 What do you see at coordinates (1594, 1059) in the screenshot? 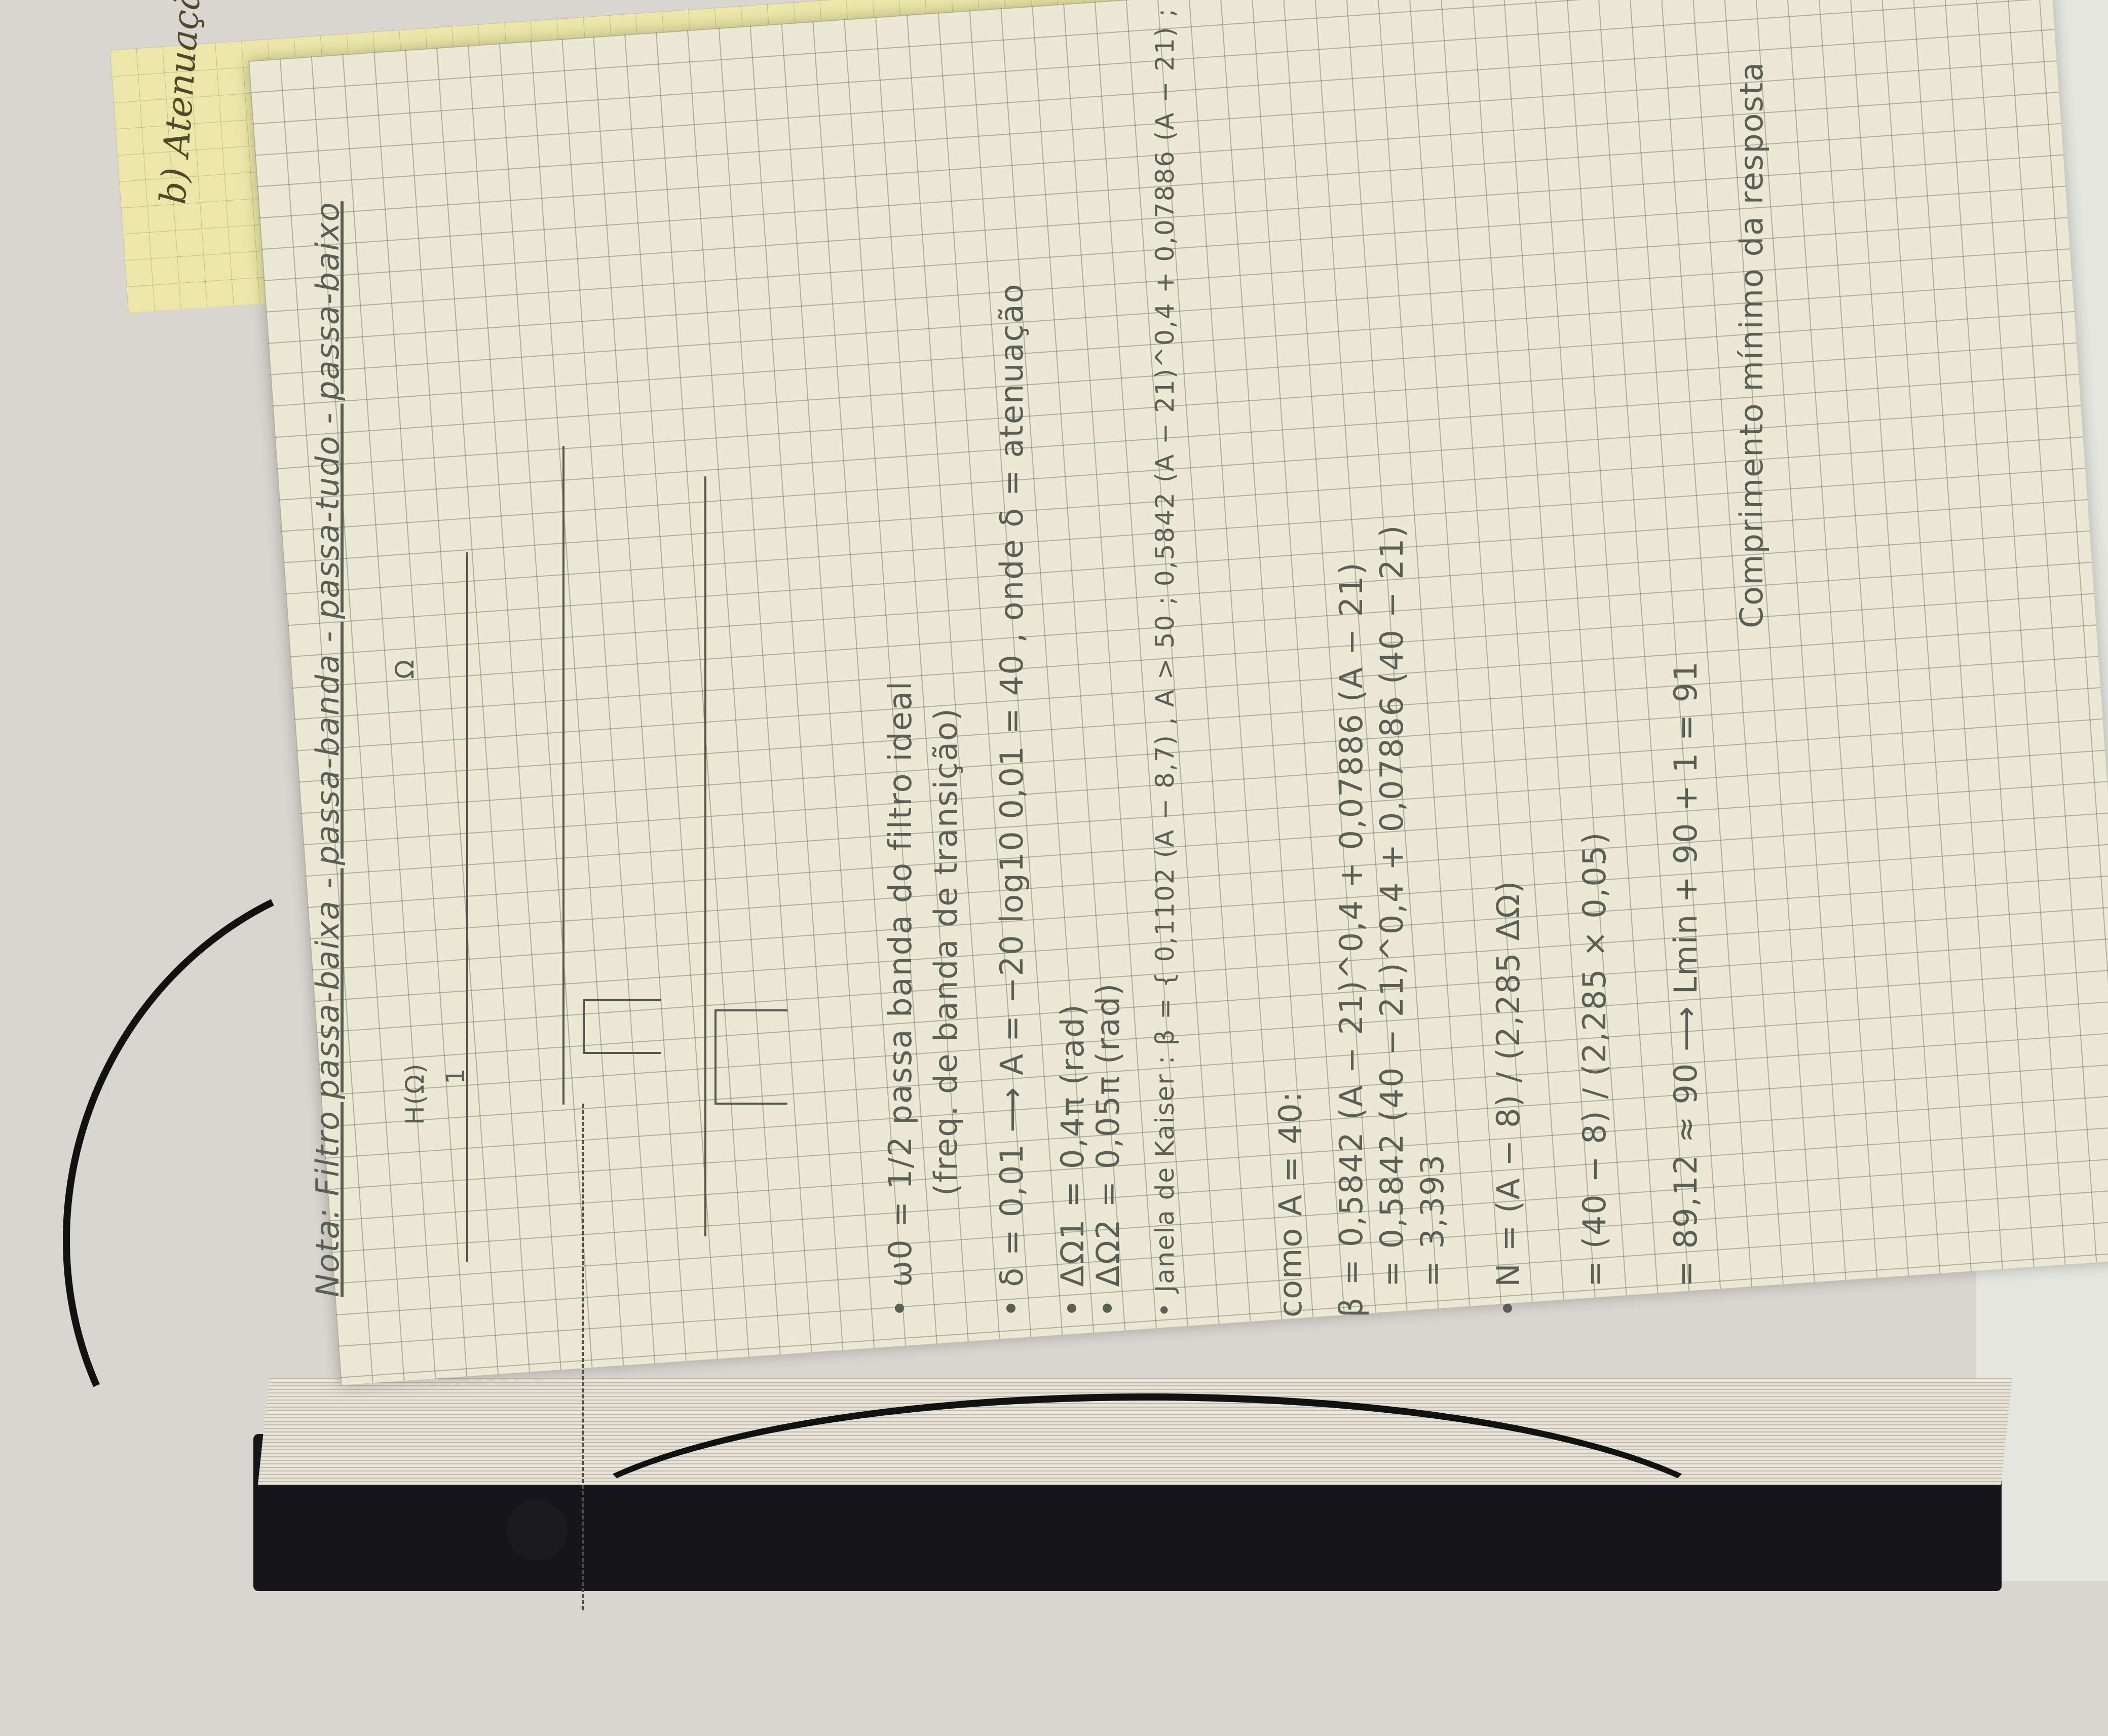
I see `note-line-12: = (40 − 8) / (2,285 × 0,05)` at bounding box center [1594, 1059].